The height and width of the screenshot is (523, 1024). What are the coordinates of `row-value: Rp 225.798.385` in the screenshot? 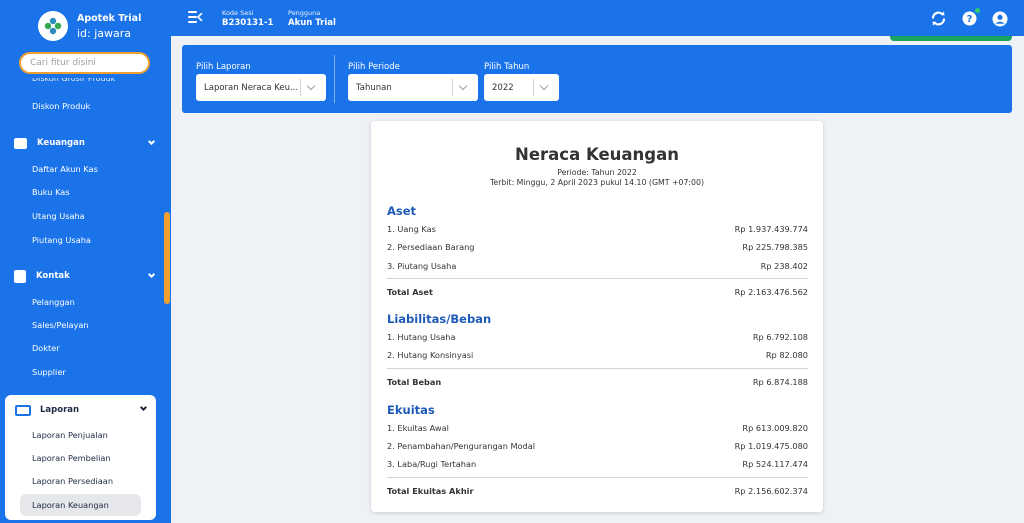 It's located at (775, 247).